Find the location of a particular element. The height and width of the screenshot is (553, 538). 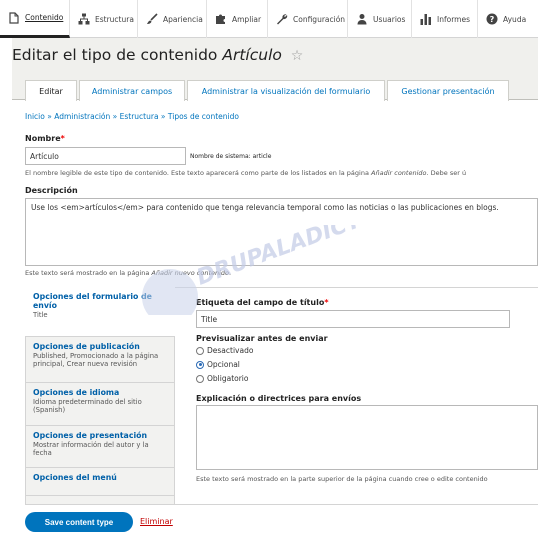

toolbar-item-configuracion: Configuración is located at coordinates (308, 19).